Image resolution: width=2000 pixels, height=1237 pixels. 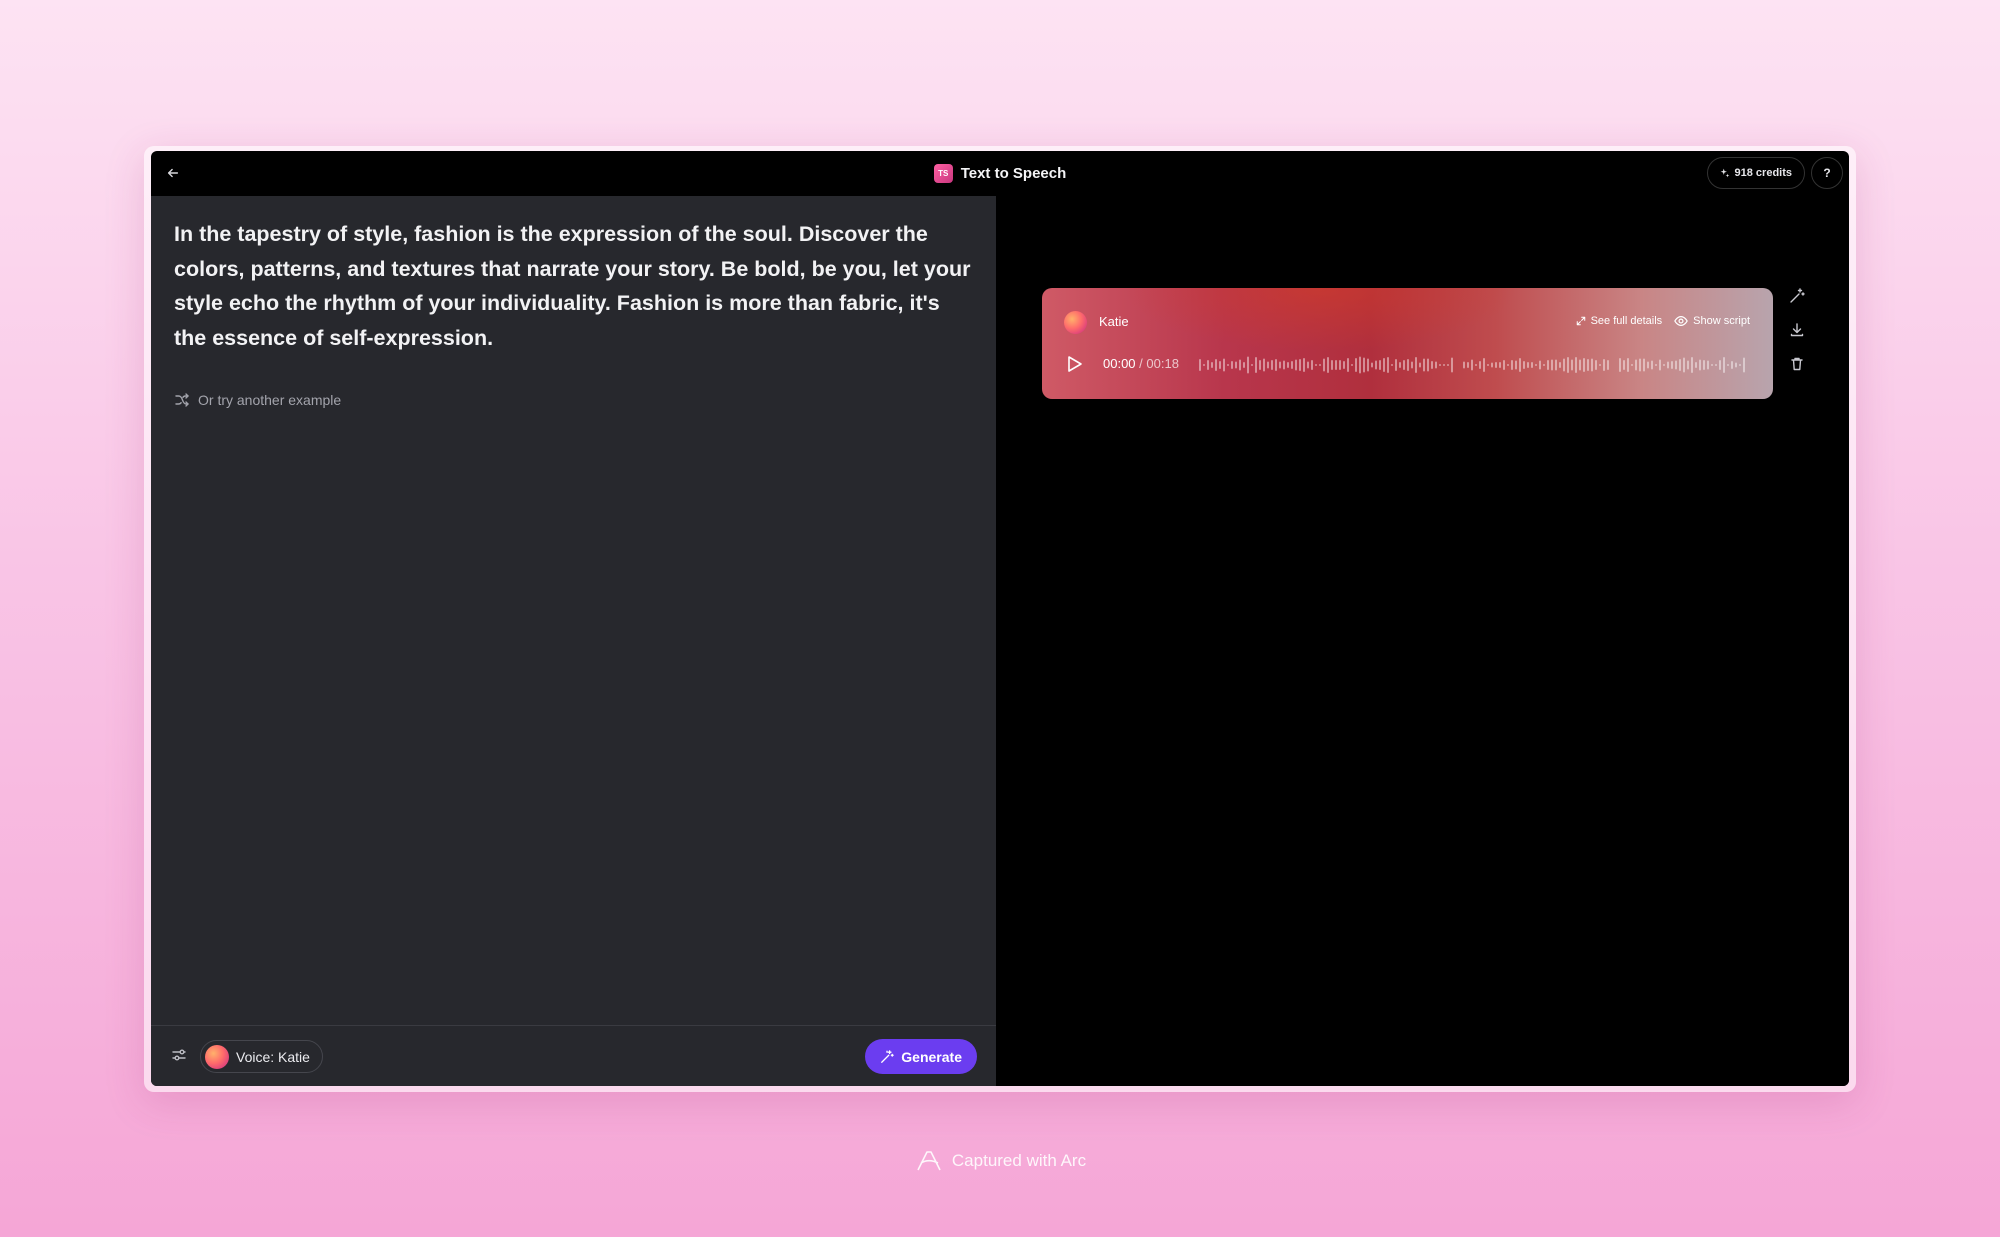 I want to click on download-button, so click(x=1797, y=330).